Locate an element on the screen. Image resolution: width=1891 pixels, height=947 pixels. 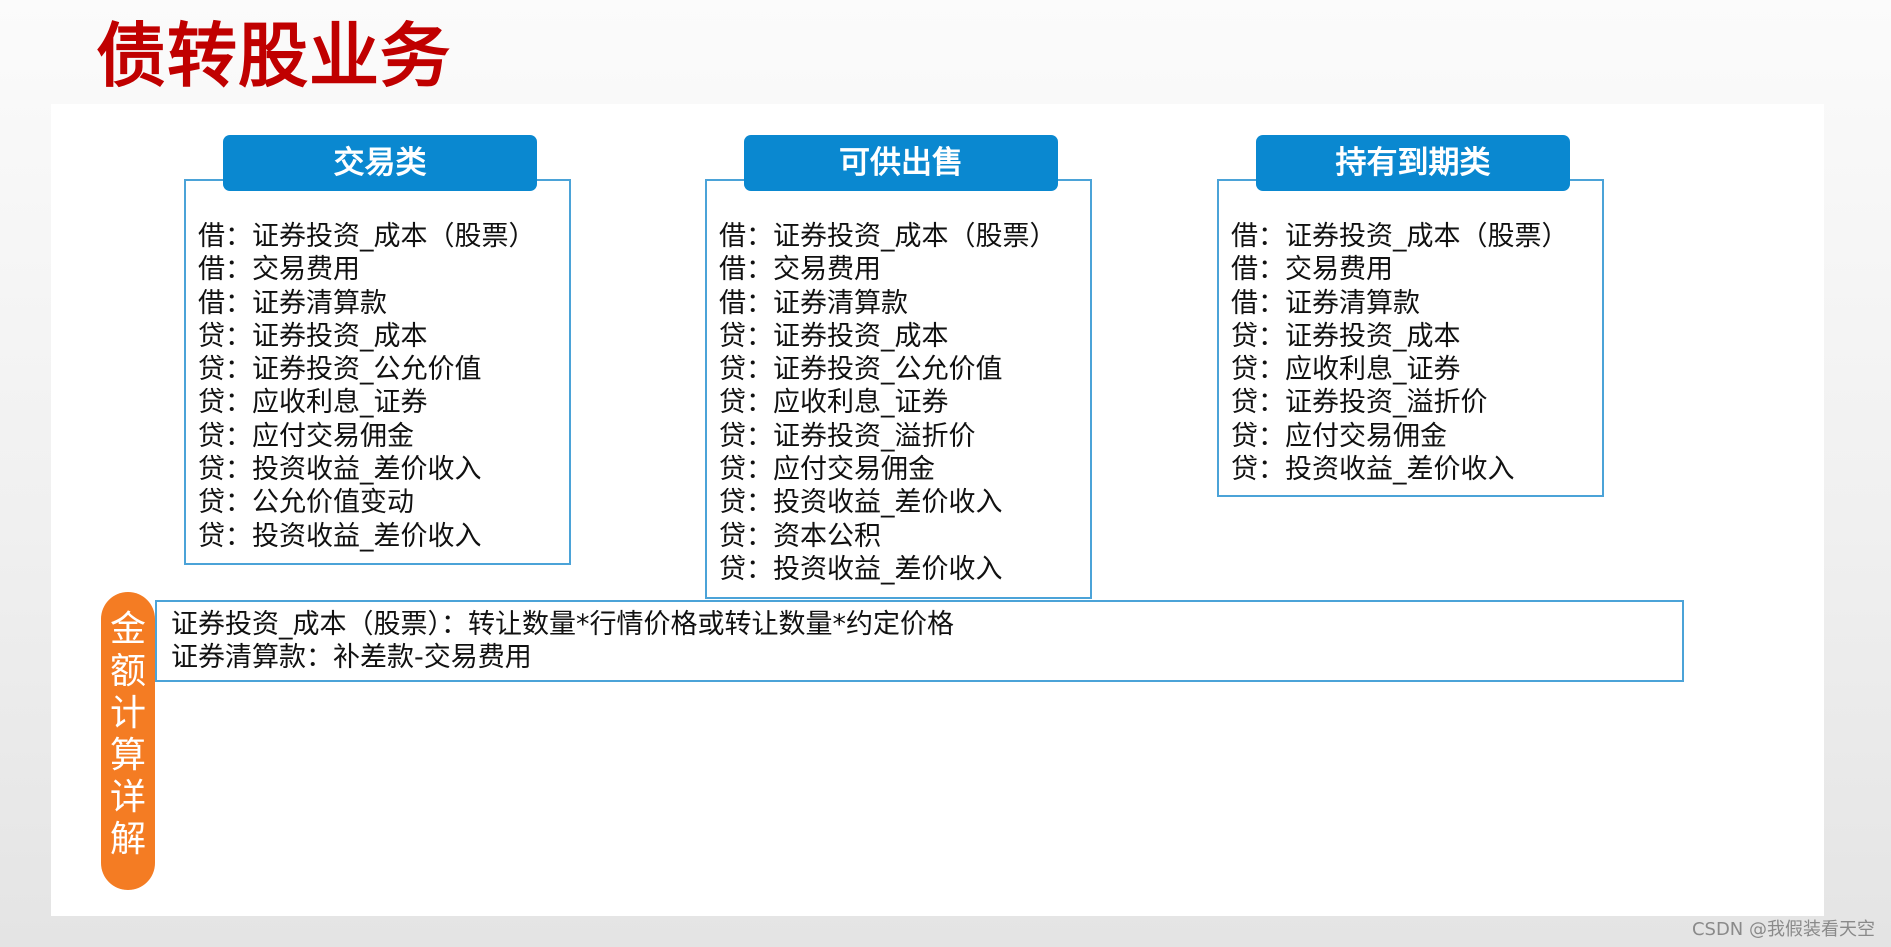
trading-entry: 借：交易费用 is located at coordinates (279, 270).